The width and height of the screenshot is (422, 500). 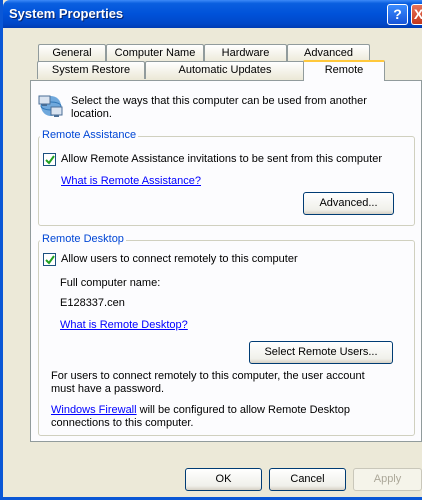 I want to click on ok-button: OK, so click(x=223, y=479).